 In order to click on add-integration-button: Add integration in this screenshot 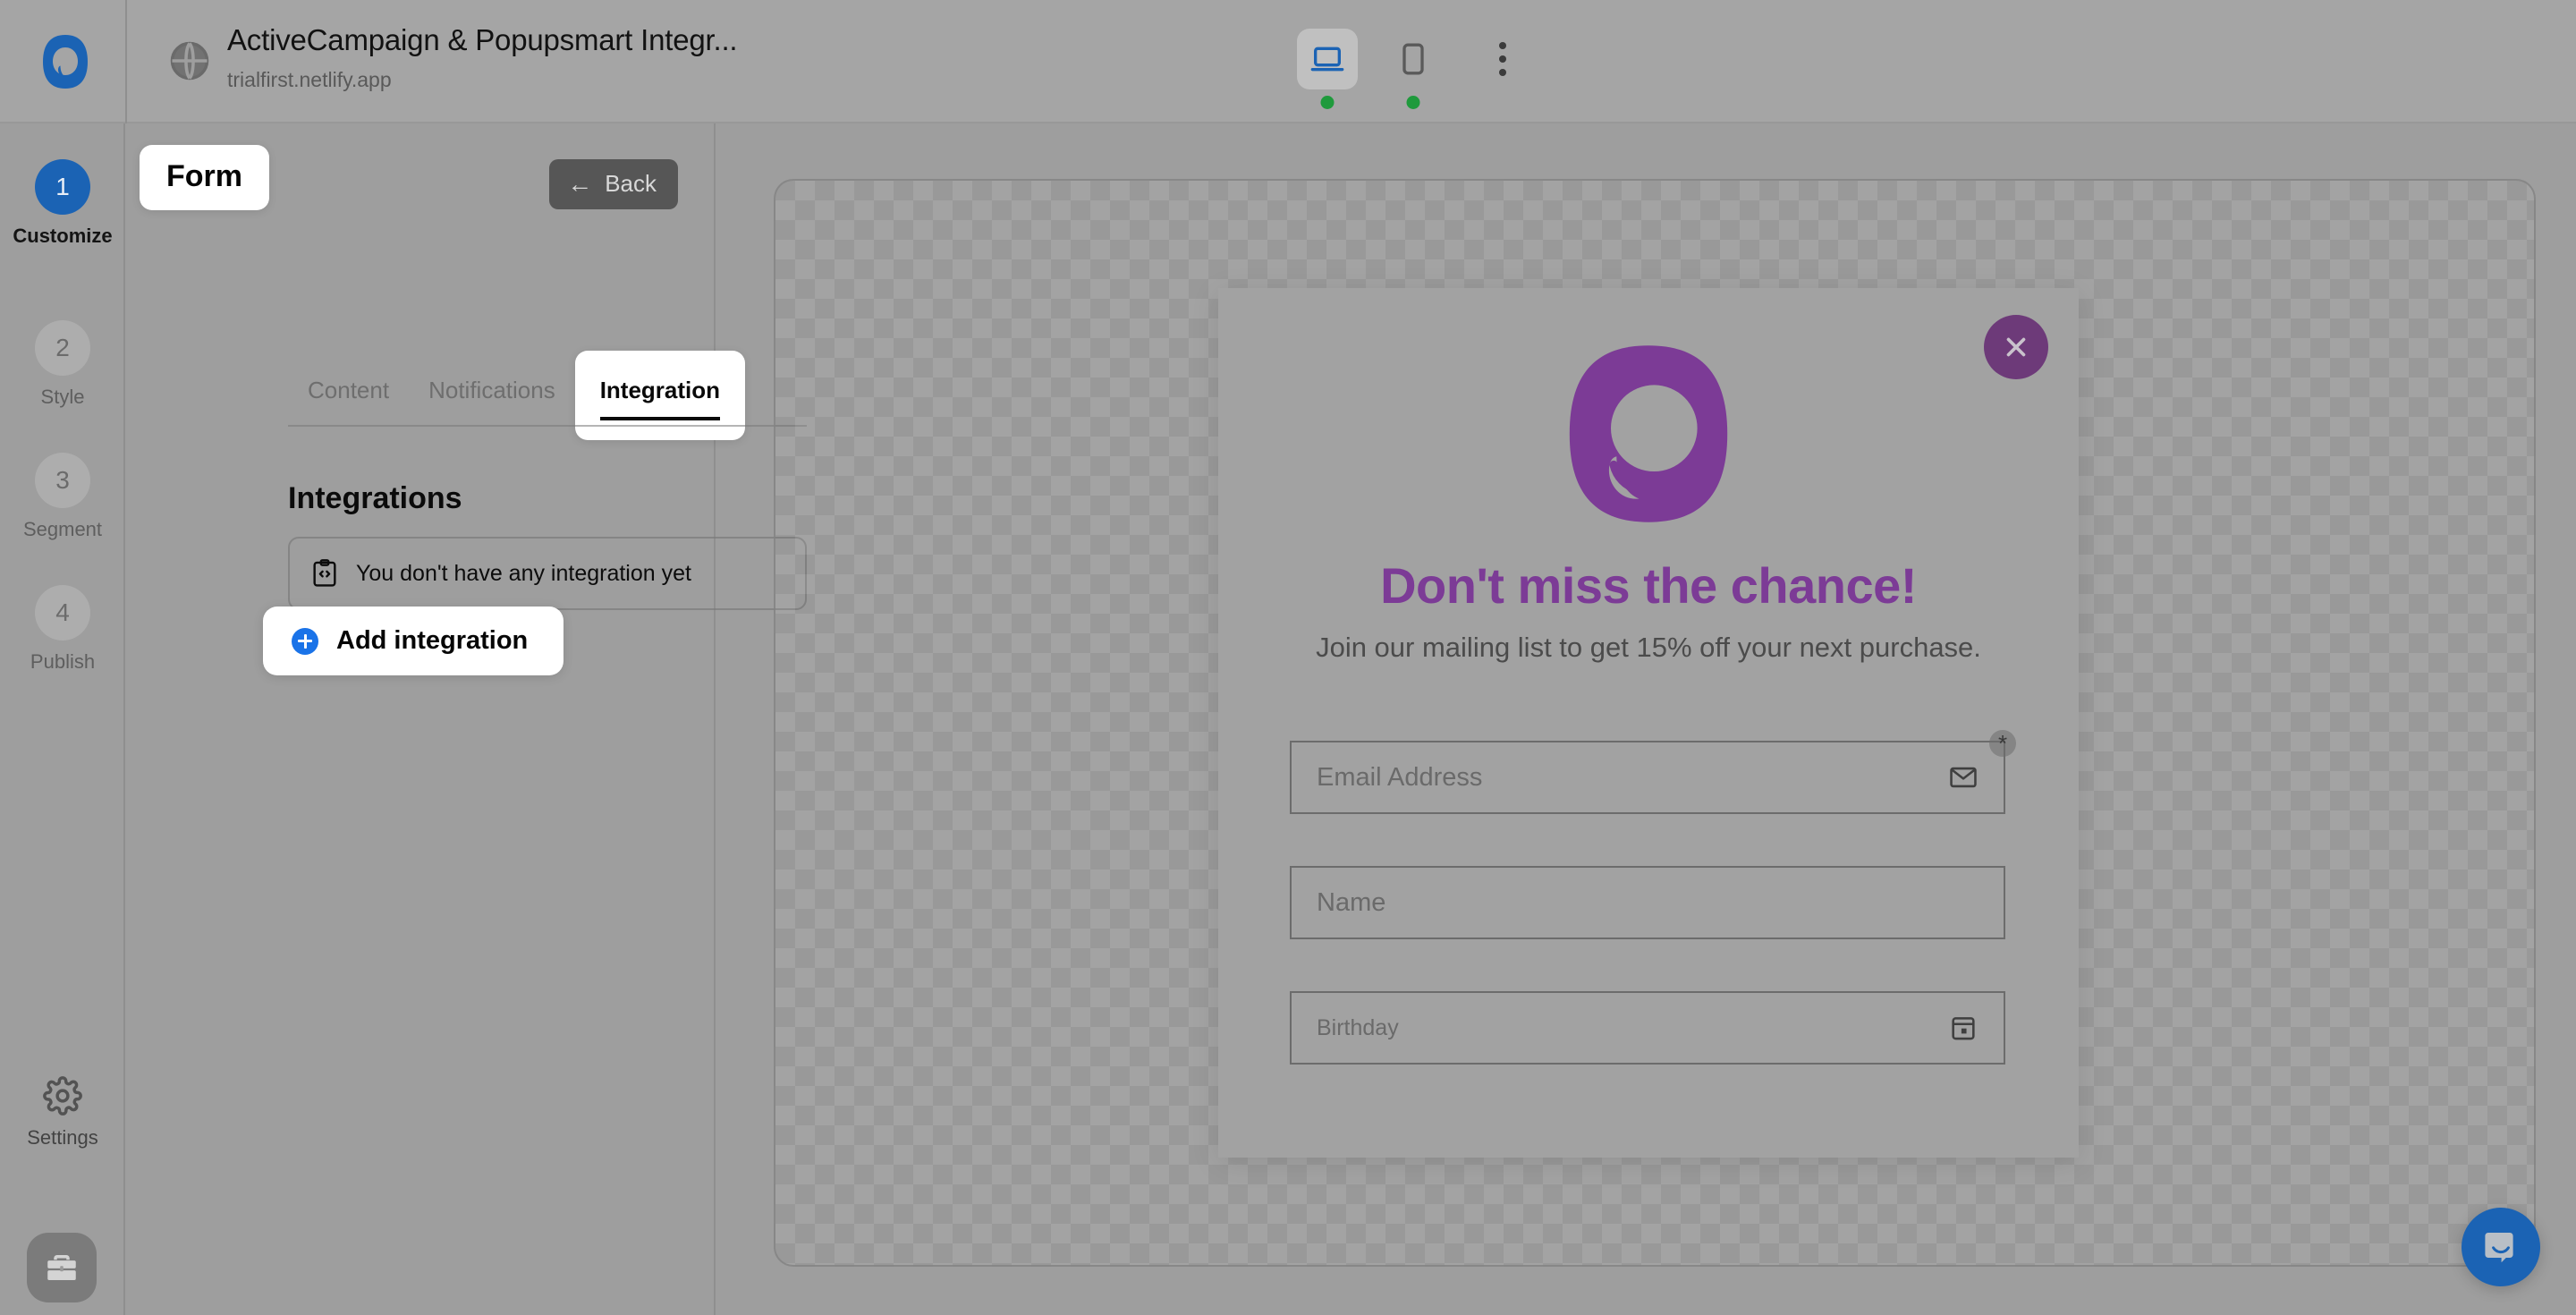, I will do `click(413, 641)`.